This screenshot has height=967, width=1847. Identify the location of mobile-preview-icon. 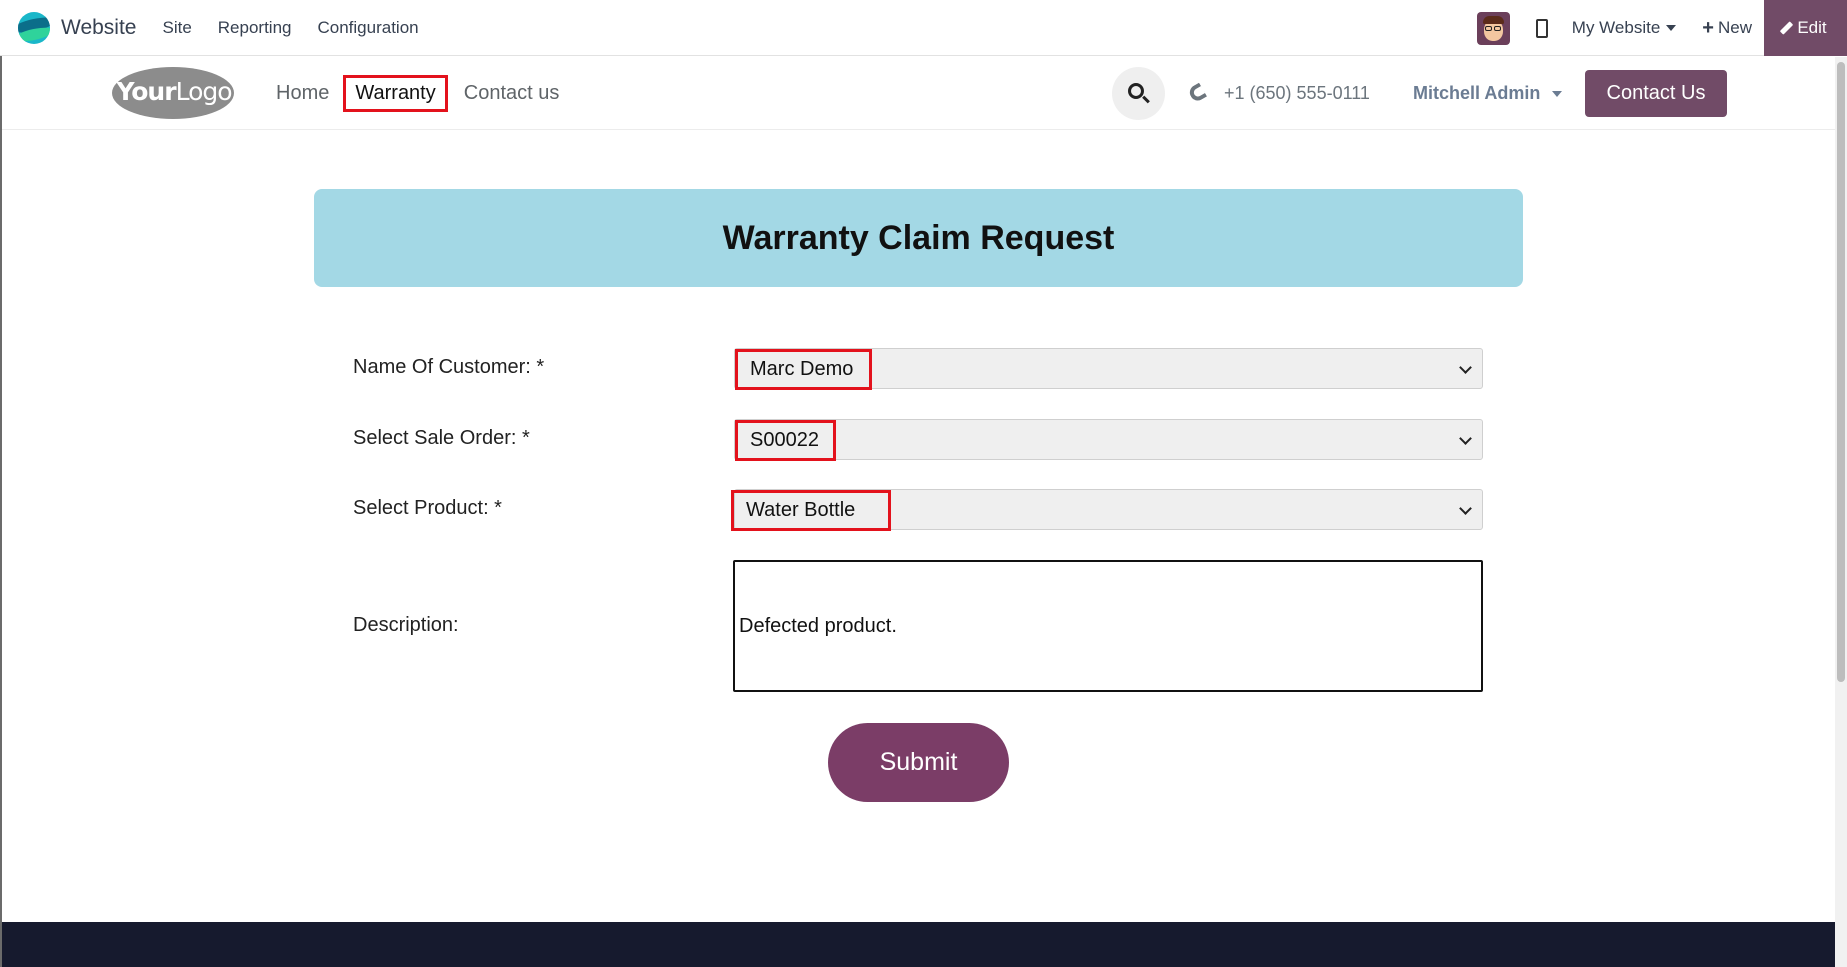
(1541, 28).